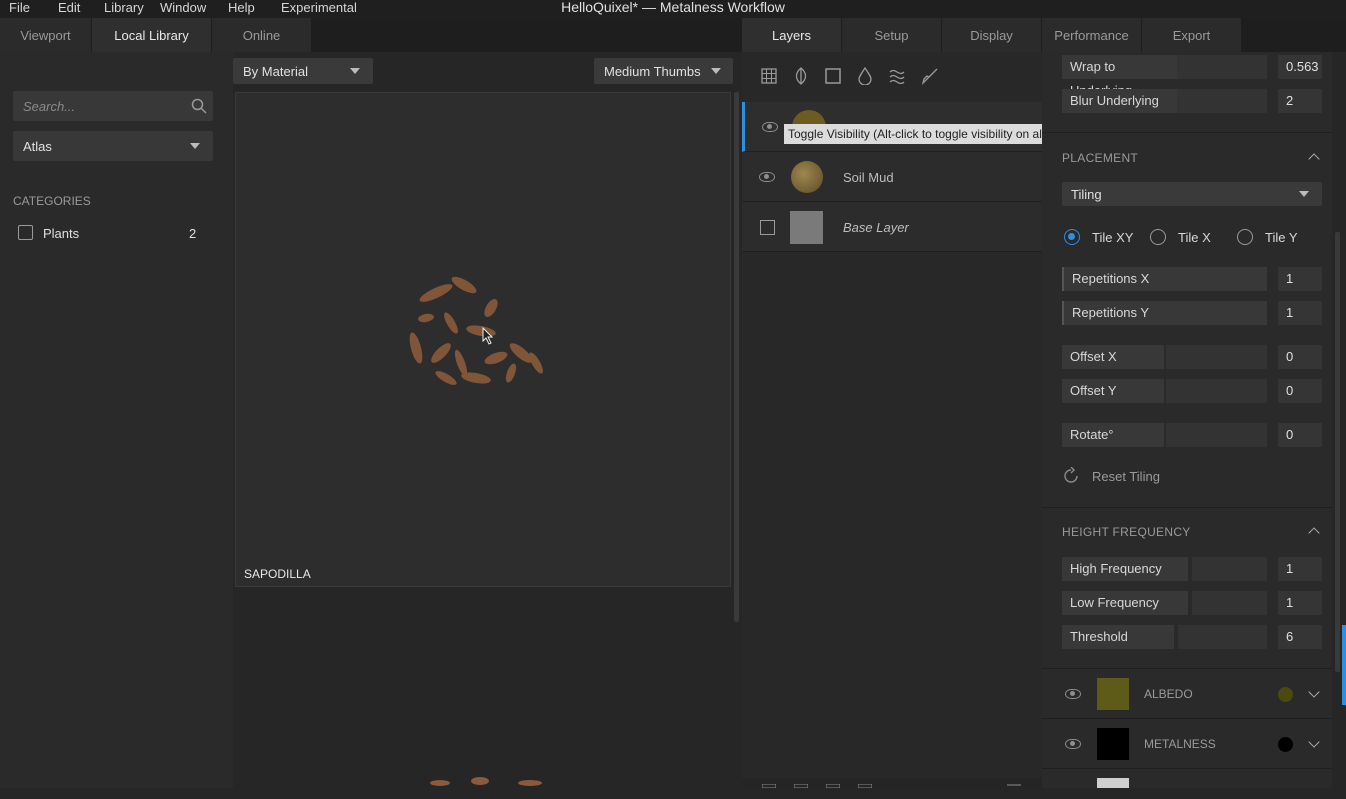 This screenshot has height=799, width=1346. Describe the element at coordinates (1187, 744) in the screenshot. I see `channel-row-metalness: METALNESS` at that location.